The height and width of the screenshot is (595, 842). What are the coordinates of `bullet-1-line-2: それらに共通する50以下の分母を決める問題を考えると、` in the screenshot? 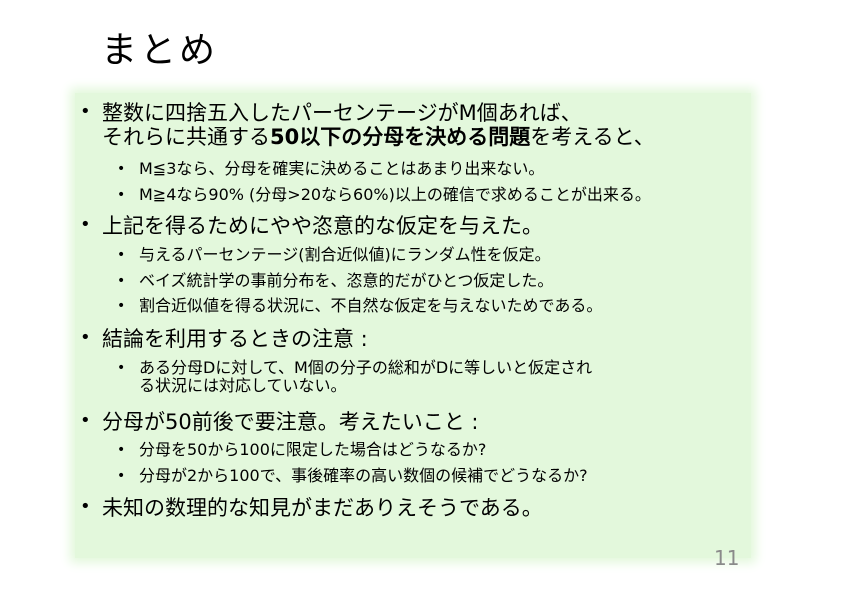 It's located at (378, 137).